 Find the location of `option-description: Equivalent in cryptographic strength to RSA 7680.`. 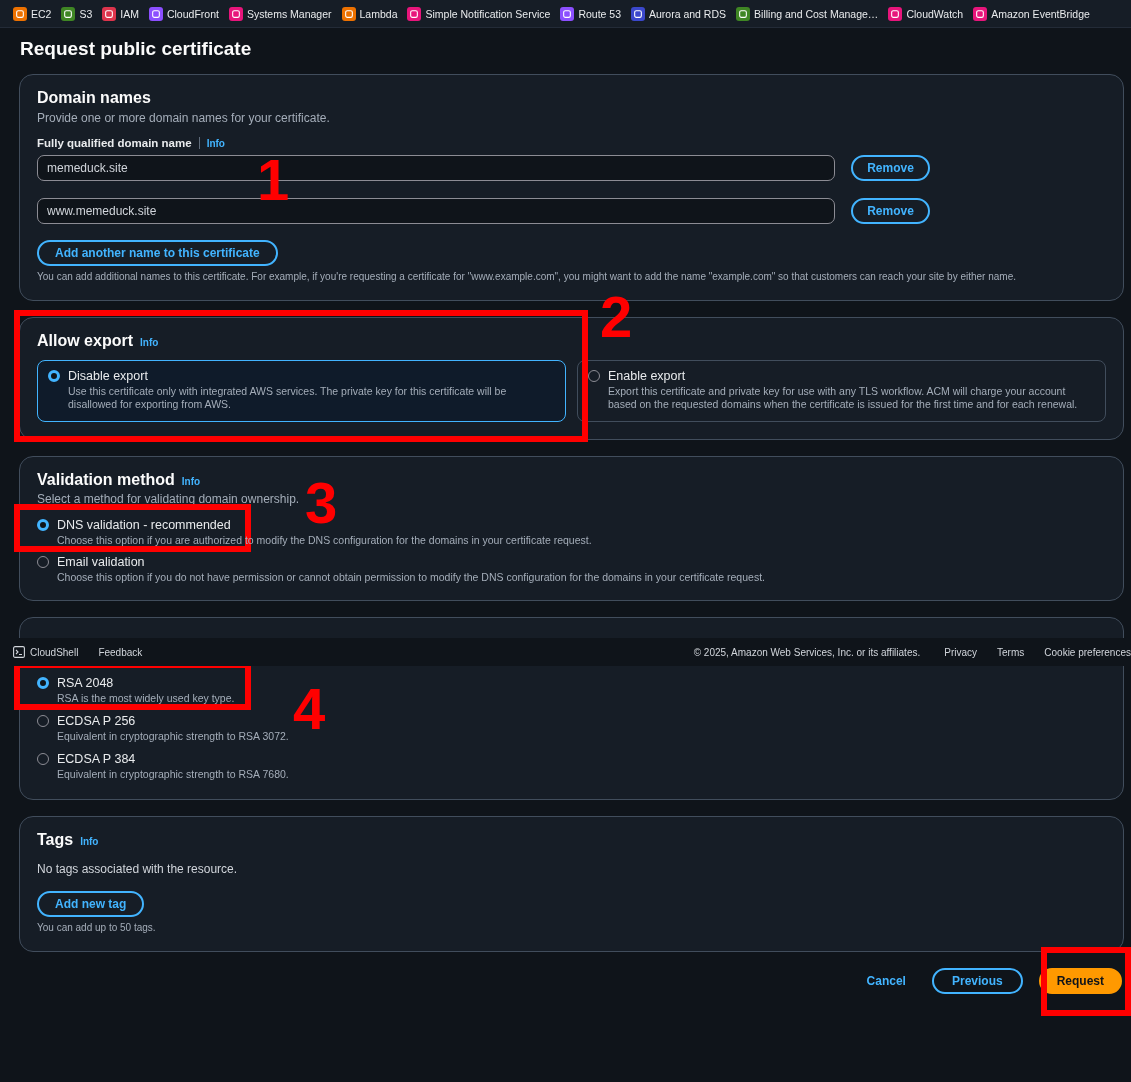

option-description: Equivalent in cryptographic strength to RSA 7680. is located at coordinates (173, 774).